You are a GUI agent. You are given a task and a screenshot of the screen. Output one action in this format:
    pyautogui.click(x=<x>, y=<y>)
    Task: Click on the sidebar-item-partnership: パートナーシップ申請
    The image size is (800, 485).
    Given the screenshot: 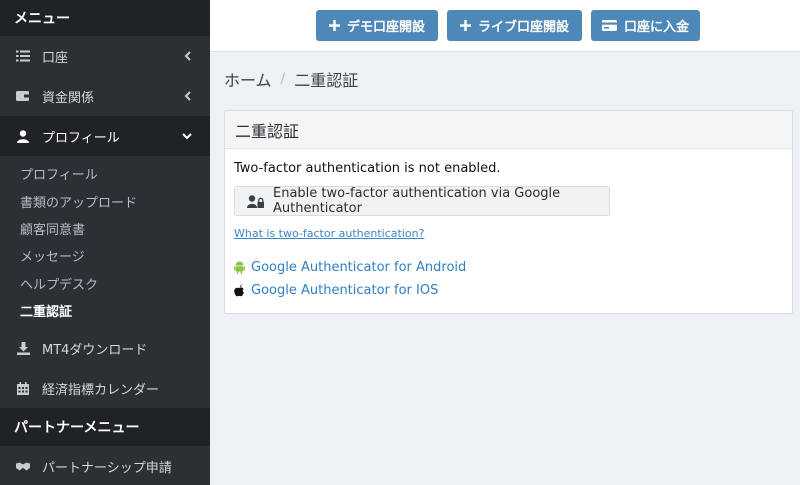 What is the action you would take?
    pyautogui.click(x=105, y=465)
    